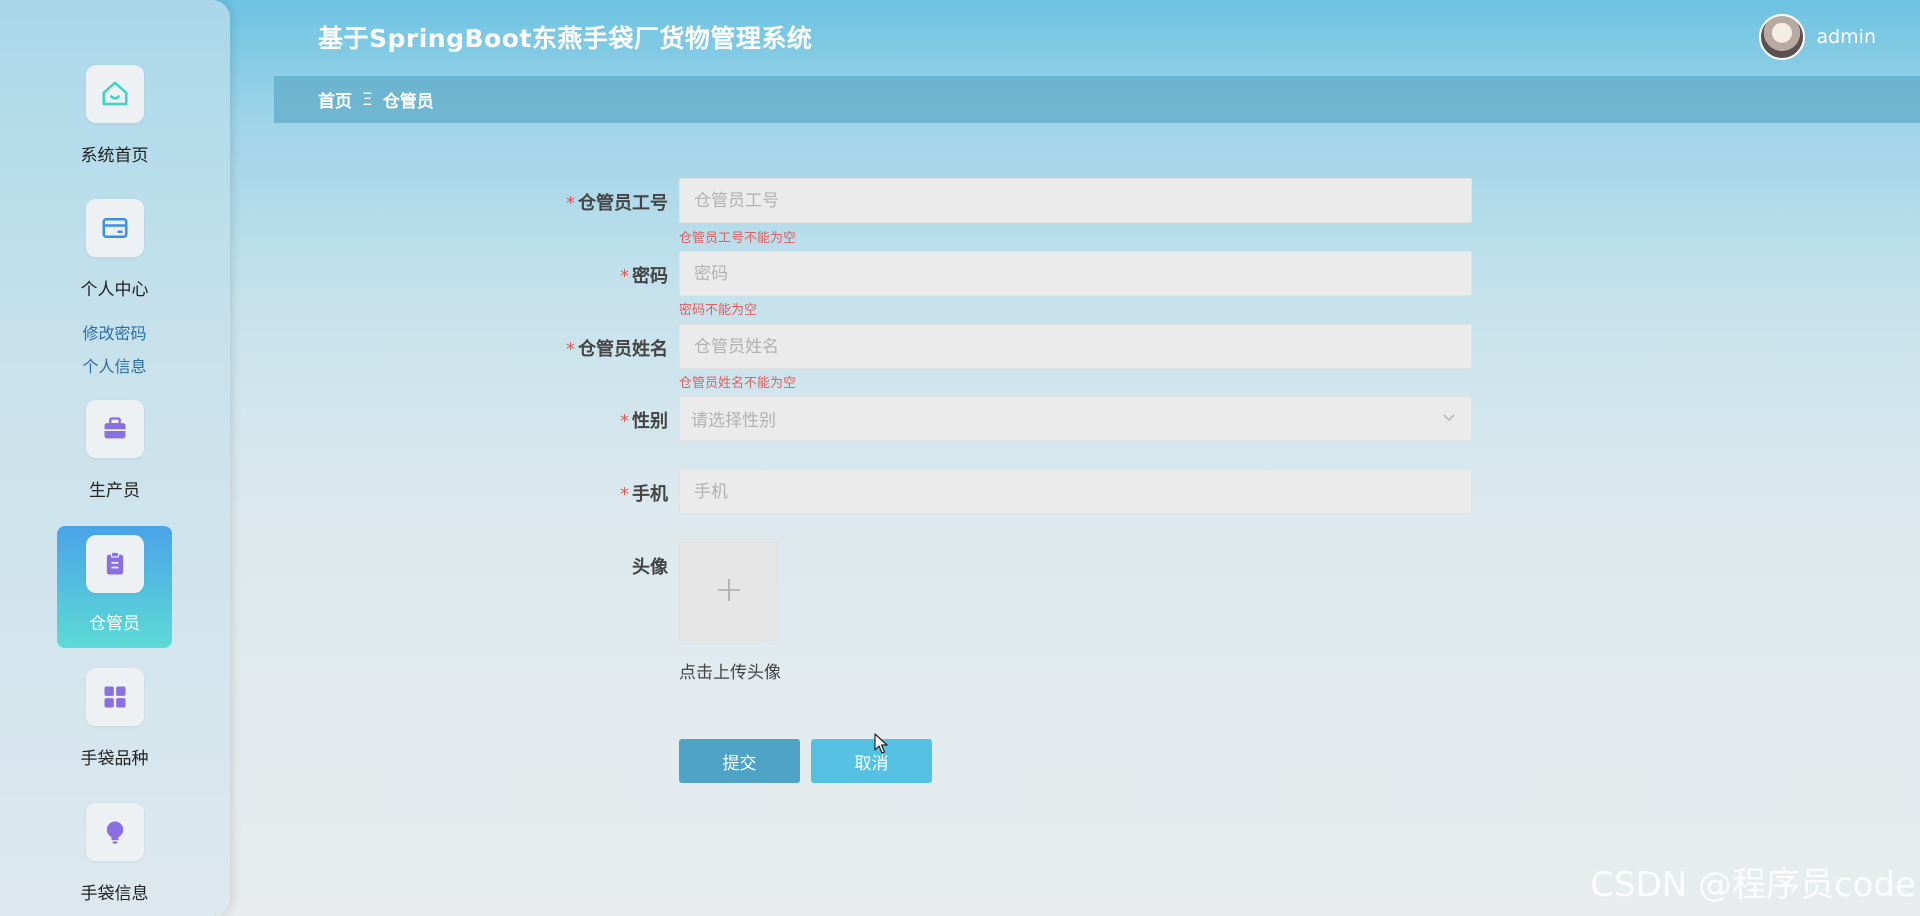 The image size is (1920, 916). What do you see at coordinates (1782, 37) in the screenshot?
I see `user-avatar` at bounding box center [1782, 37].